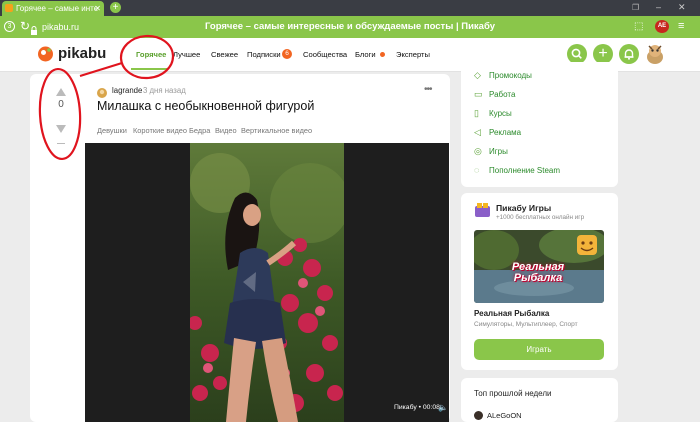 This screenshot has width=700, height=422. I want to click on bell-icon, so click(629, 54).